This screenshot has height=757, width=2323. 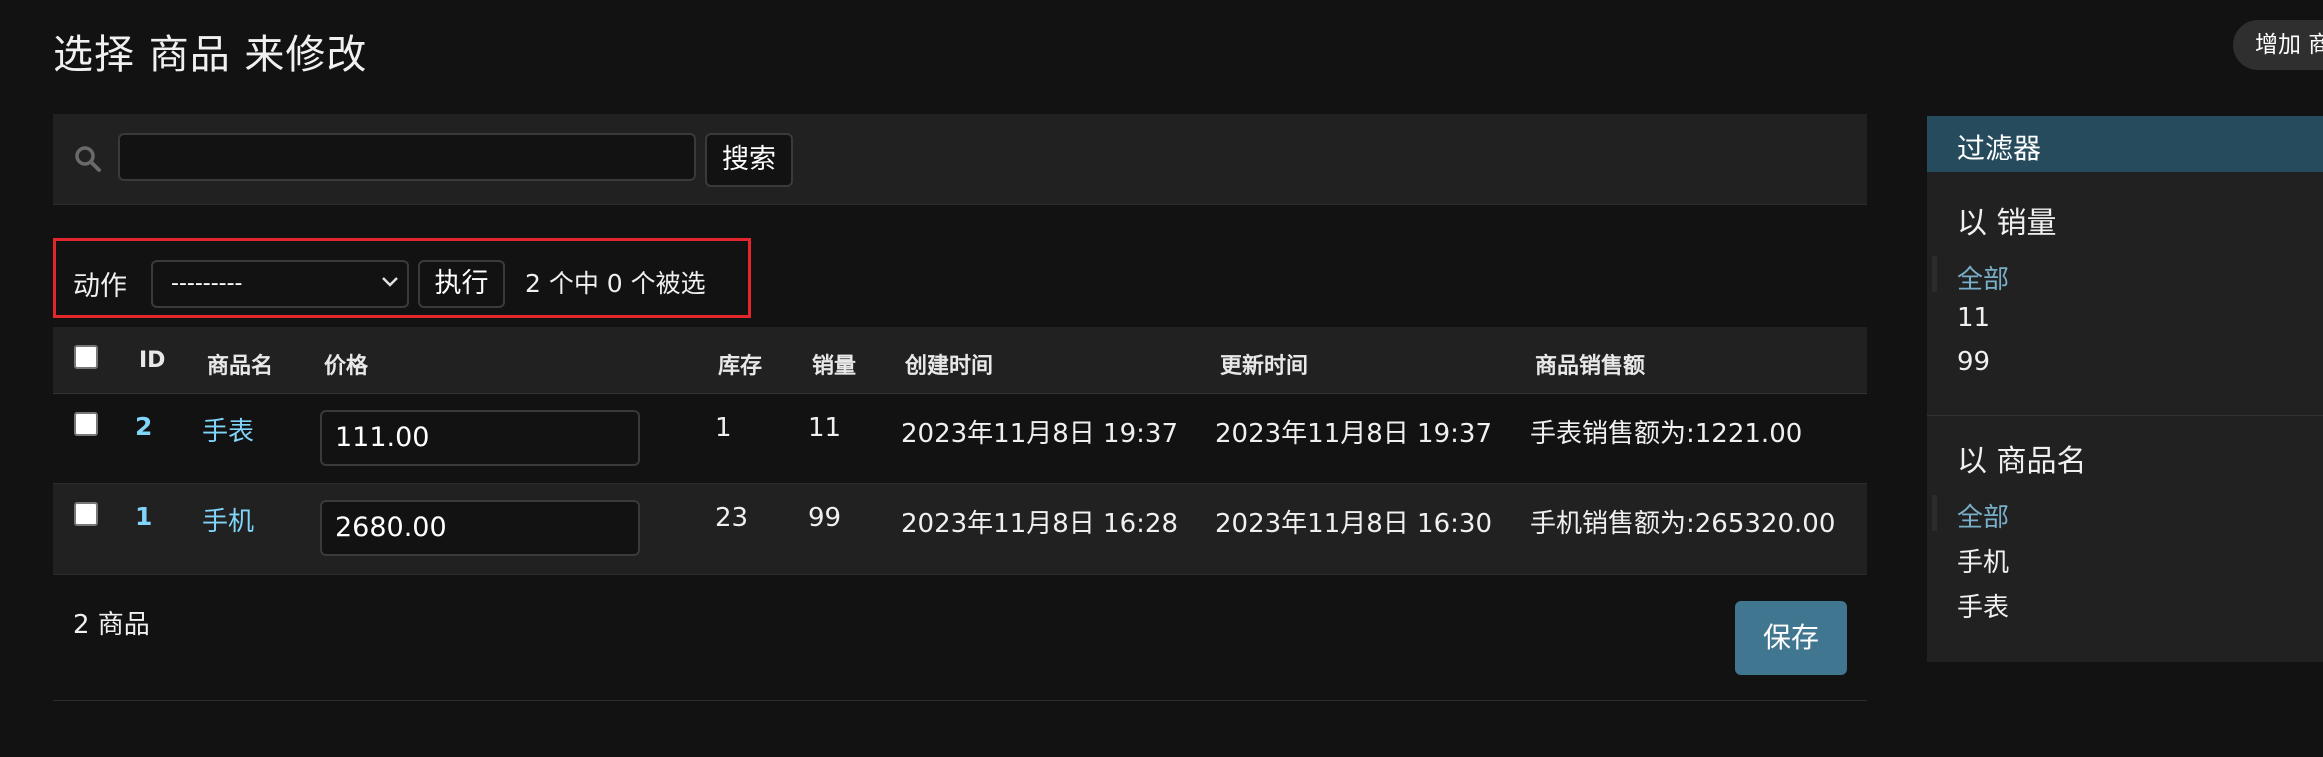 What do you see at coordinates (2022, 461) in the screenshot?
I see `filter-heading-name: 以 商品名` at bounding box center [2022, 461].